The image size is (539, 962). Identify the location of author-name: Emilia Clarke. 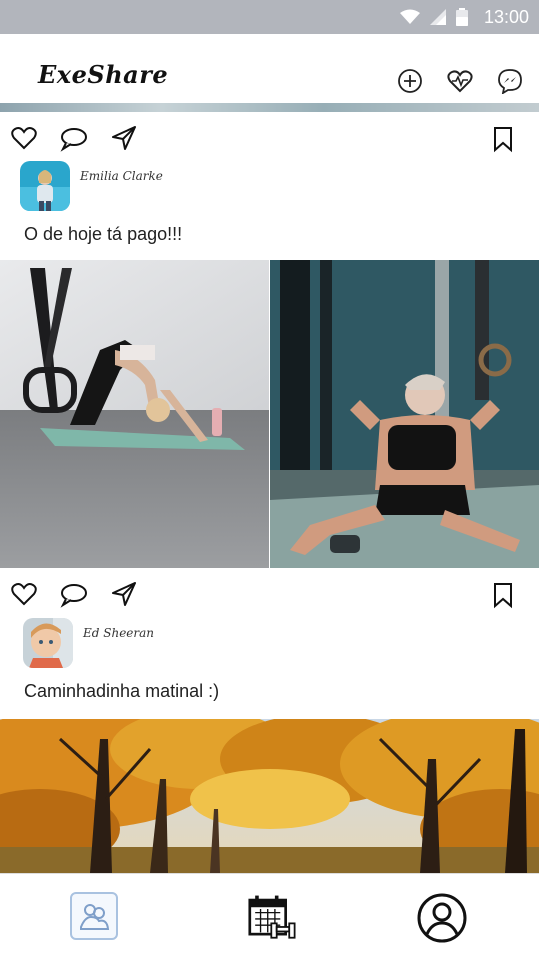
(121, 176).